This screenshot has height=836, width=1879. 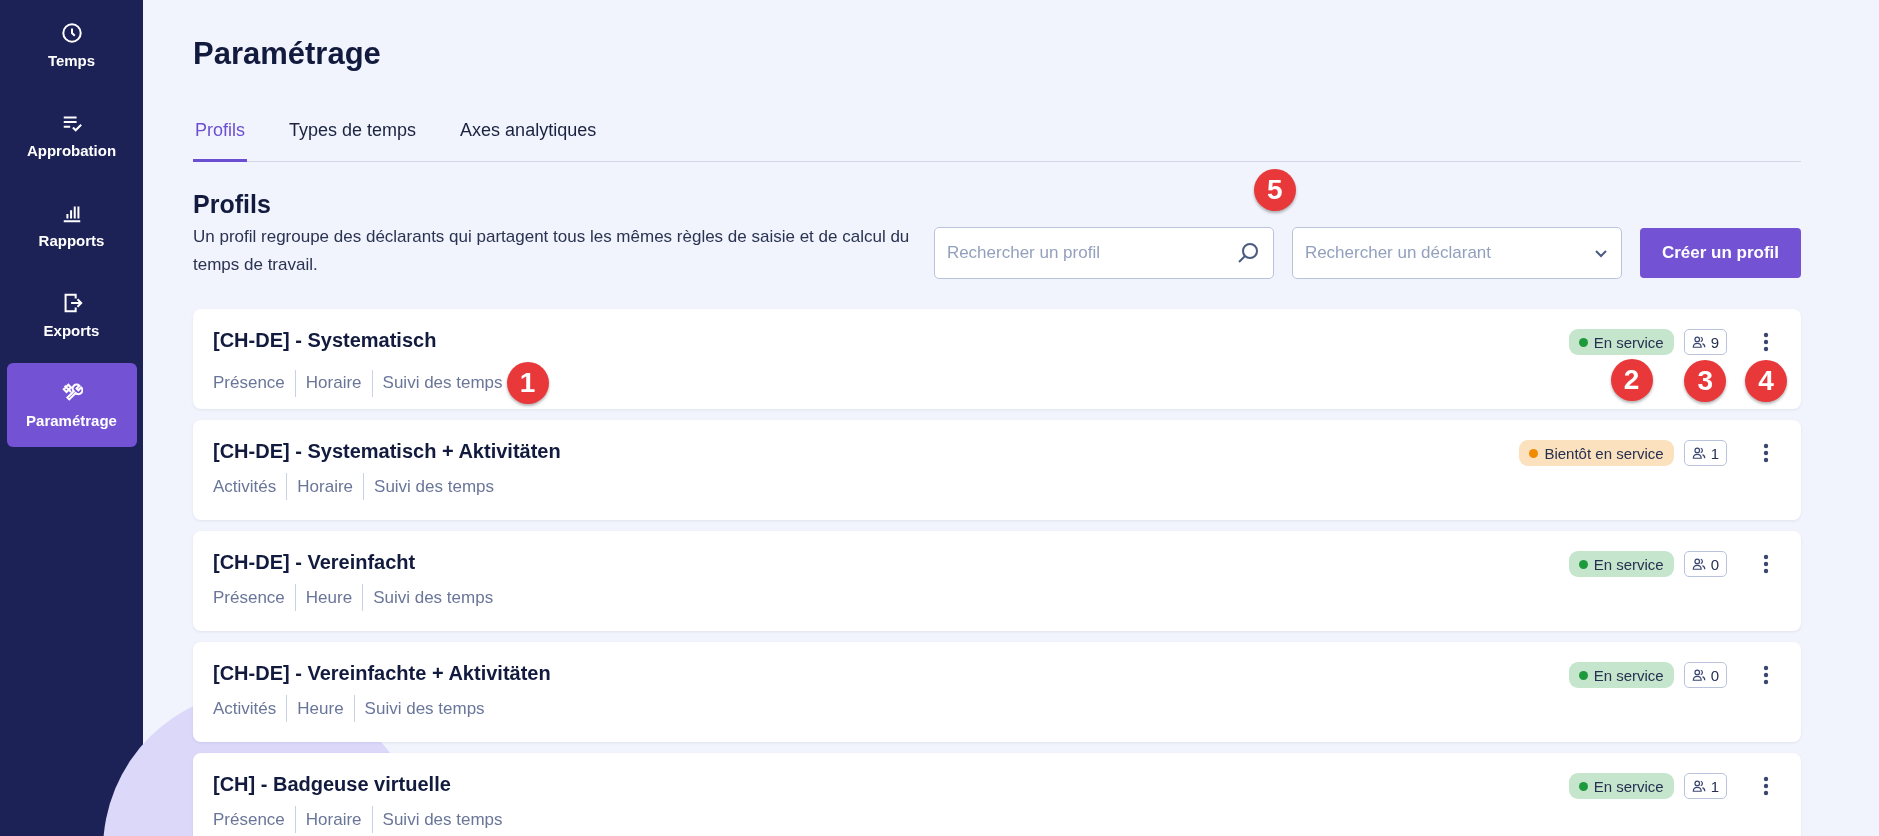 What do you see at coordinates (71, 45) in the screenshot?
I see `sidebar-item: Temps` at bounding box center [71, 45].